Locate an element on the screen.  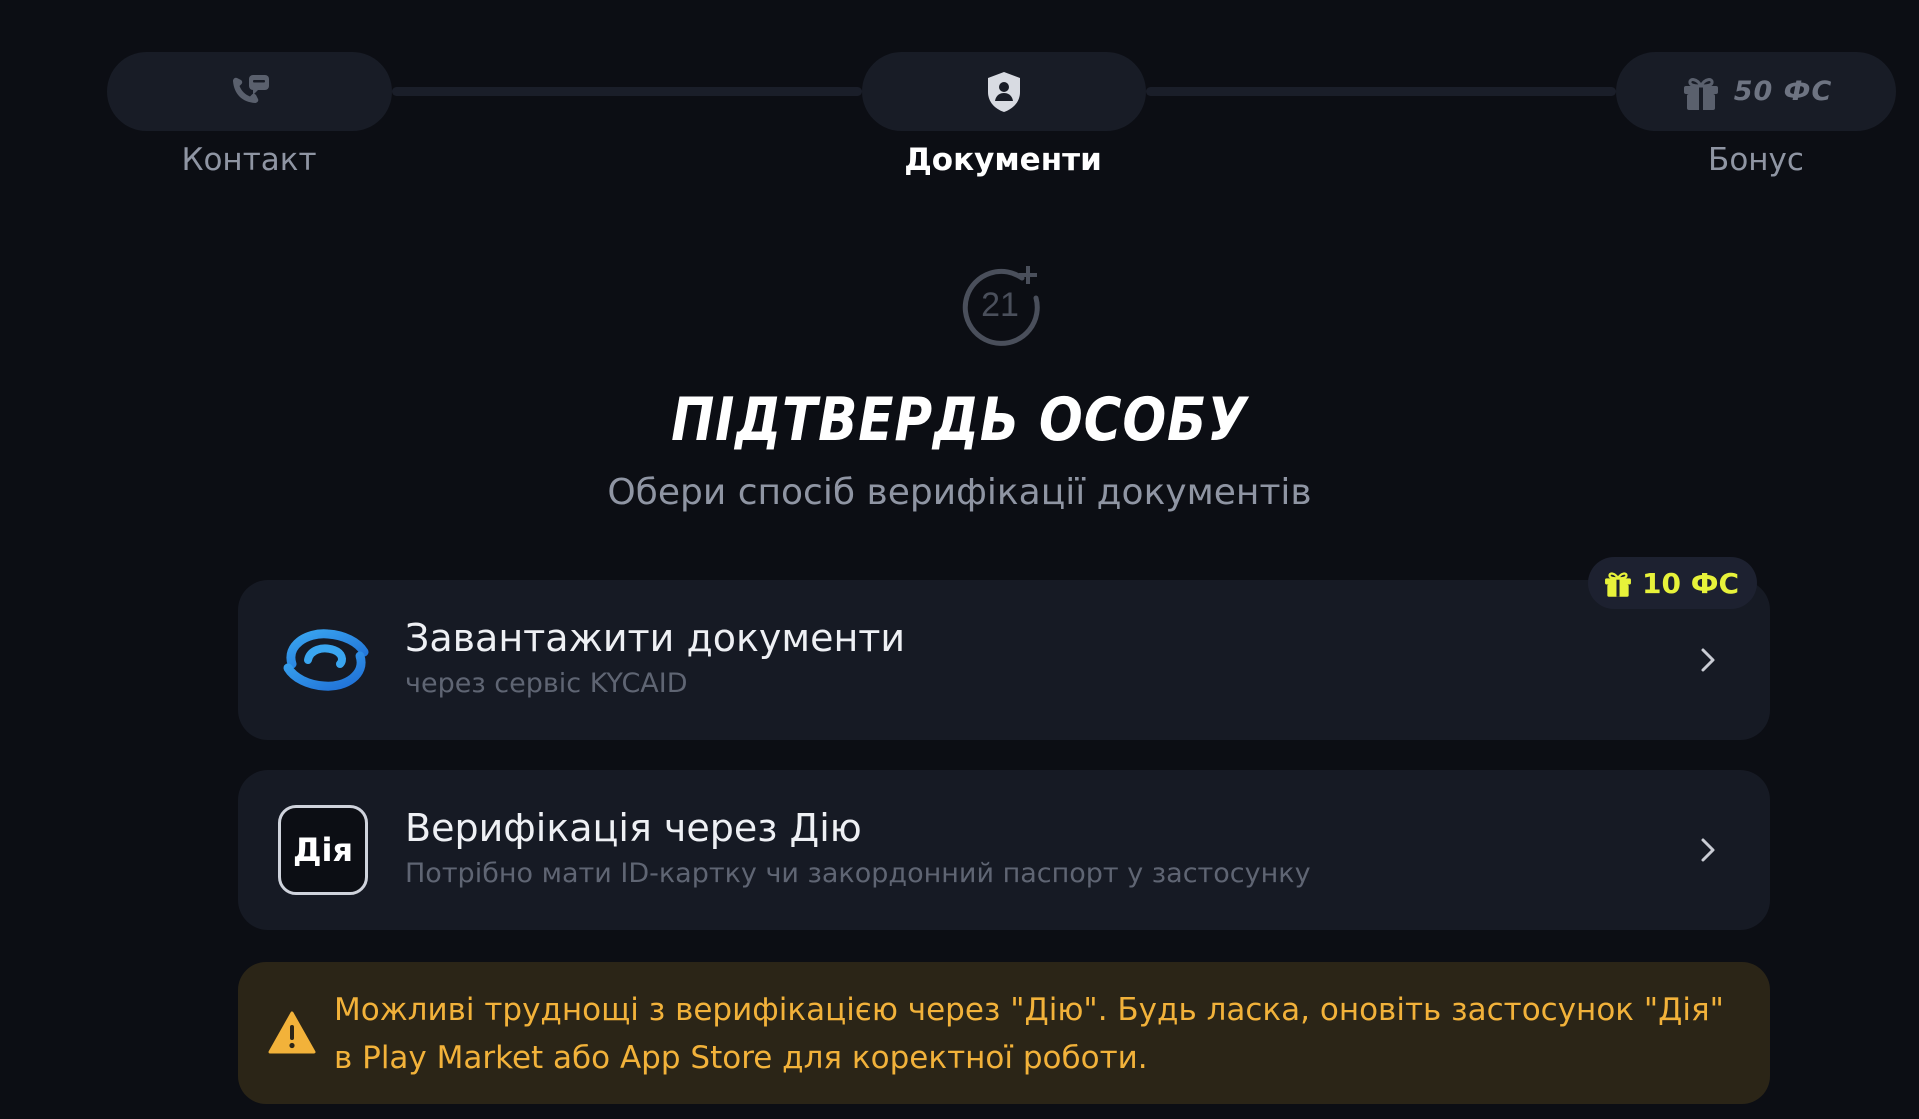
step-contact is located at coordinates (249, 91).